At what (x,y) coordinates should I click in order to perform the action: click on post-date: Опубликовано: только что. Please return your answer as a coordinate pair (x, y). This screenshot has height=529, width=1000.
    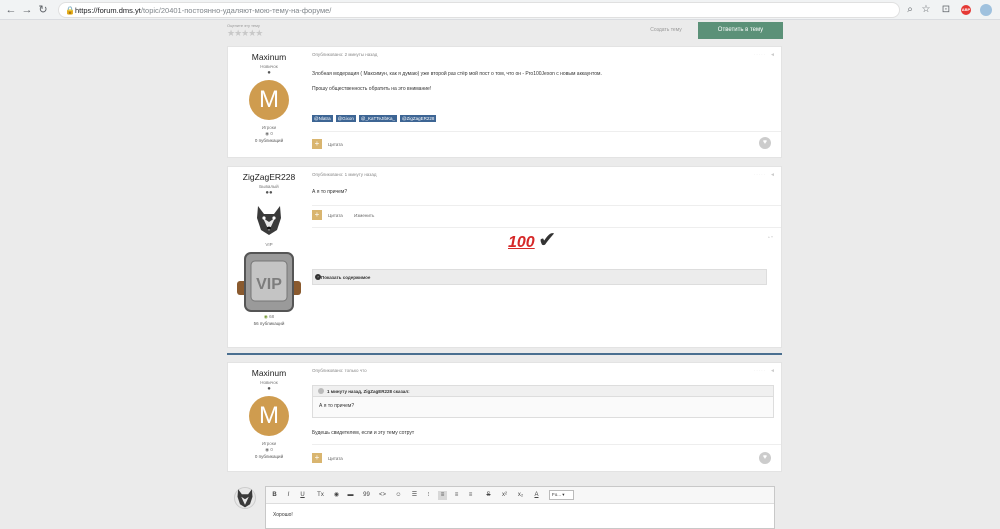
    Looking at the image, I should click on (339, 370).